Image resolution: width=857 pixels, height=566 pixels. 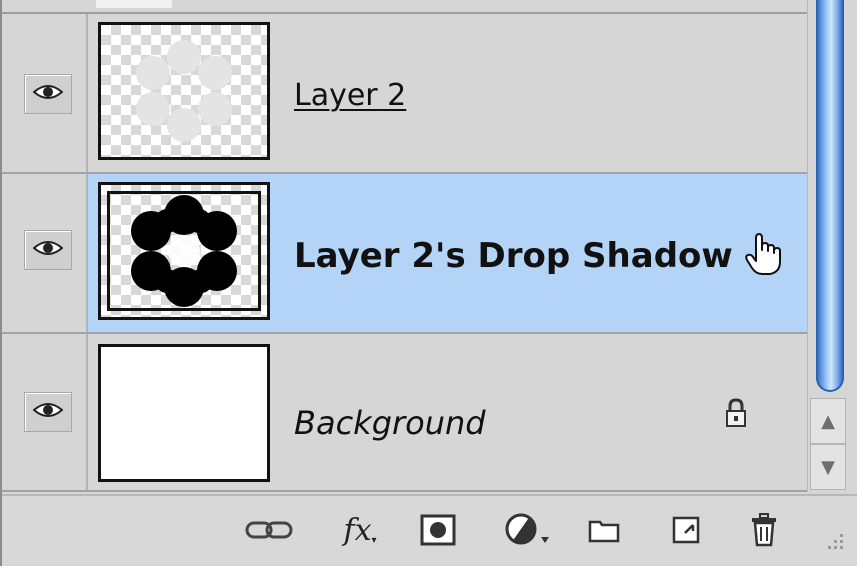 What do you see at coordinates (404, 7) in the screenshot?
I see `previous-layer-row-edge` at bounding box center [404, 7].